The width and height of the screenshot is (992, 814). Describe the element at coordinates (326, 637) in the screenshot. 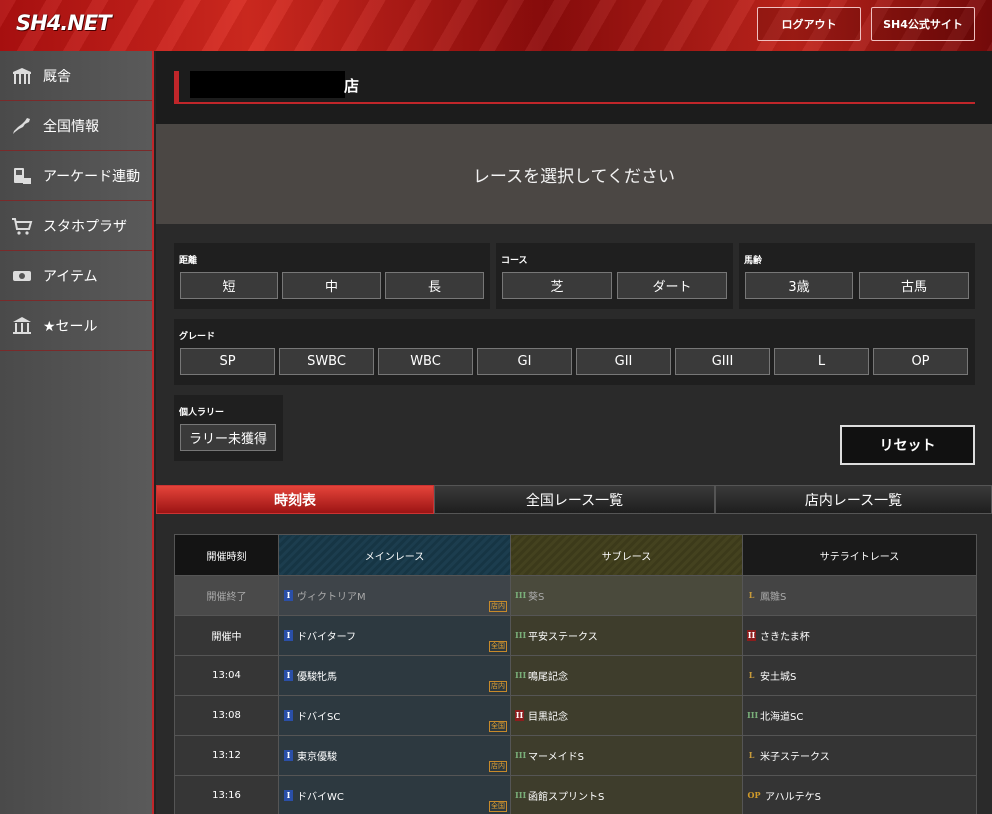

I see `race-name: ドバイターフ` at that location.